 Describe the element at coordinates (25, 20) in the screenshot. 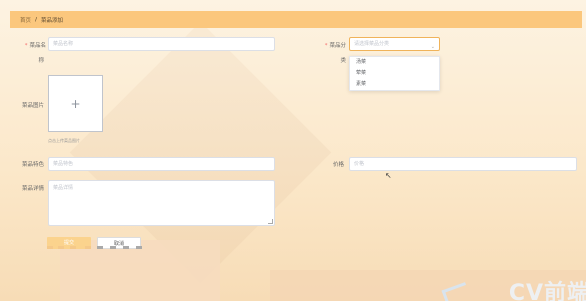

I see `breadcrumb-home: 首页` at that location.